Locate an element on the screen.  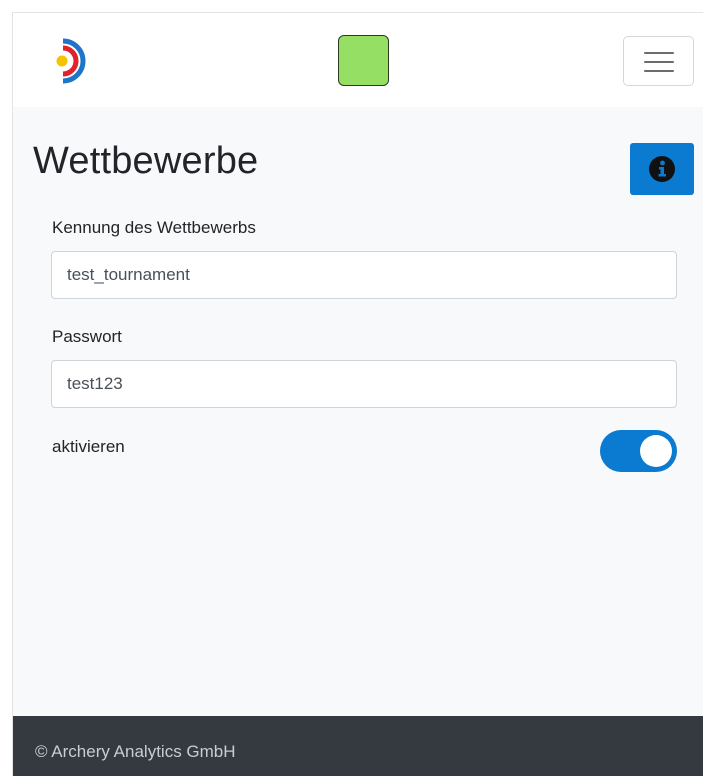
password-label: Passwort is located at coordinates (87, 336).